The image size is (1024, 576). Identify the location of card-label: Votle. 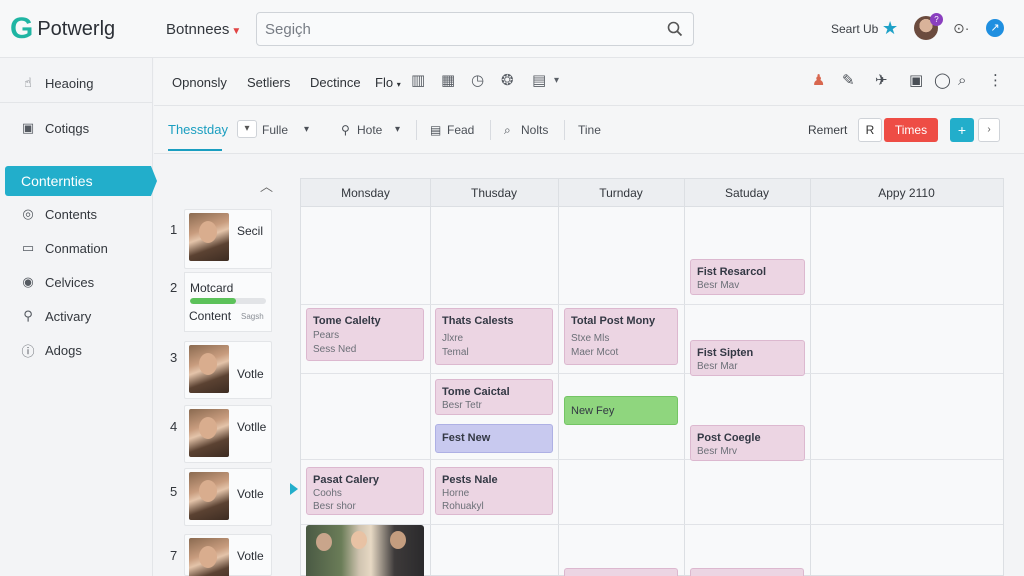
(250, 494).